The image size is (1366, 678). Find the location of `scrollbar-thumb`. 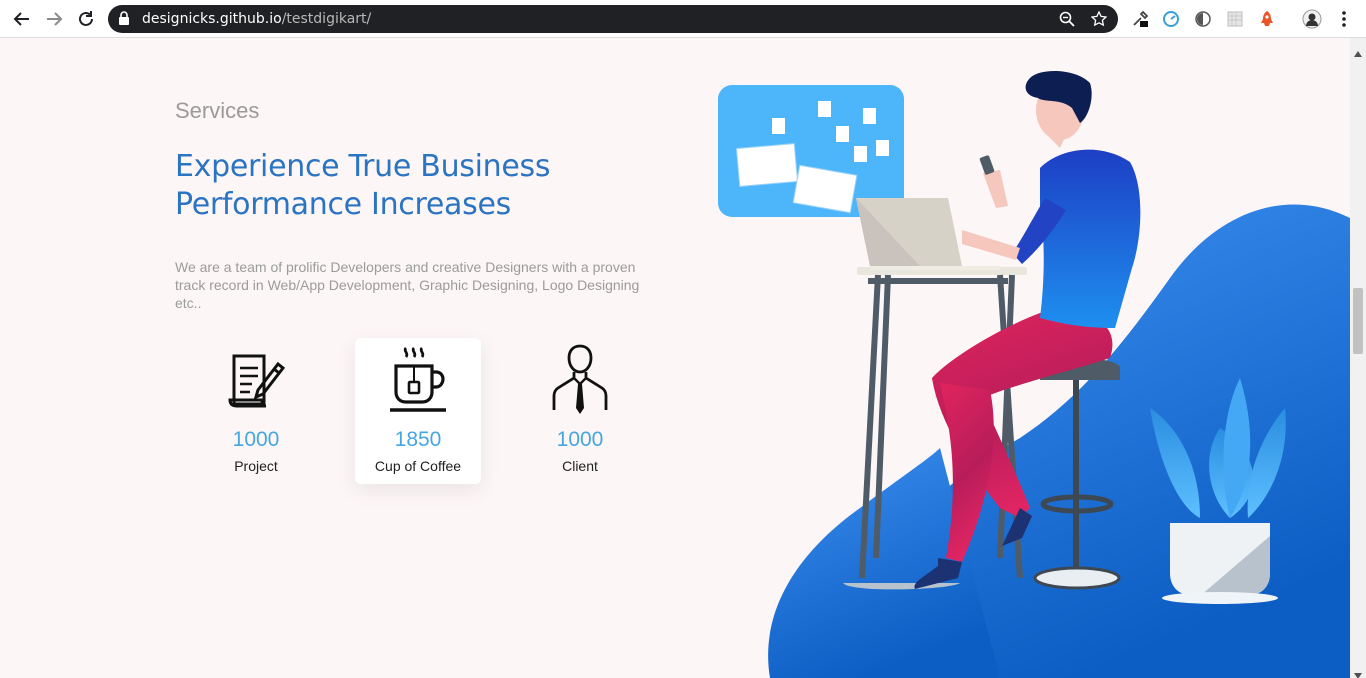

scrollbar-thumb is located at coordinates (1358, 321).